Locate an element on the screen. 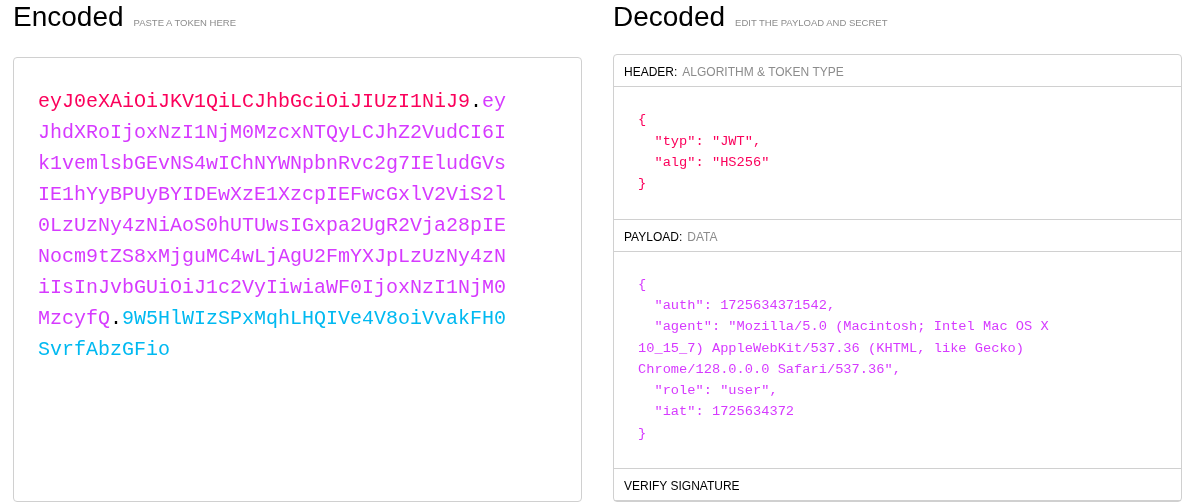 Image resolution: width=1183 pixels, height=502 pixels. panel-title: Decoded is located at coordinates (669, 17).